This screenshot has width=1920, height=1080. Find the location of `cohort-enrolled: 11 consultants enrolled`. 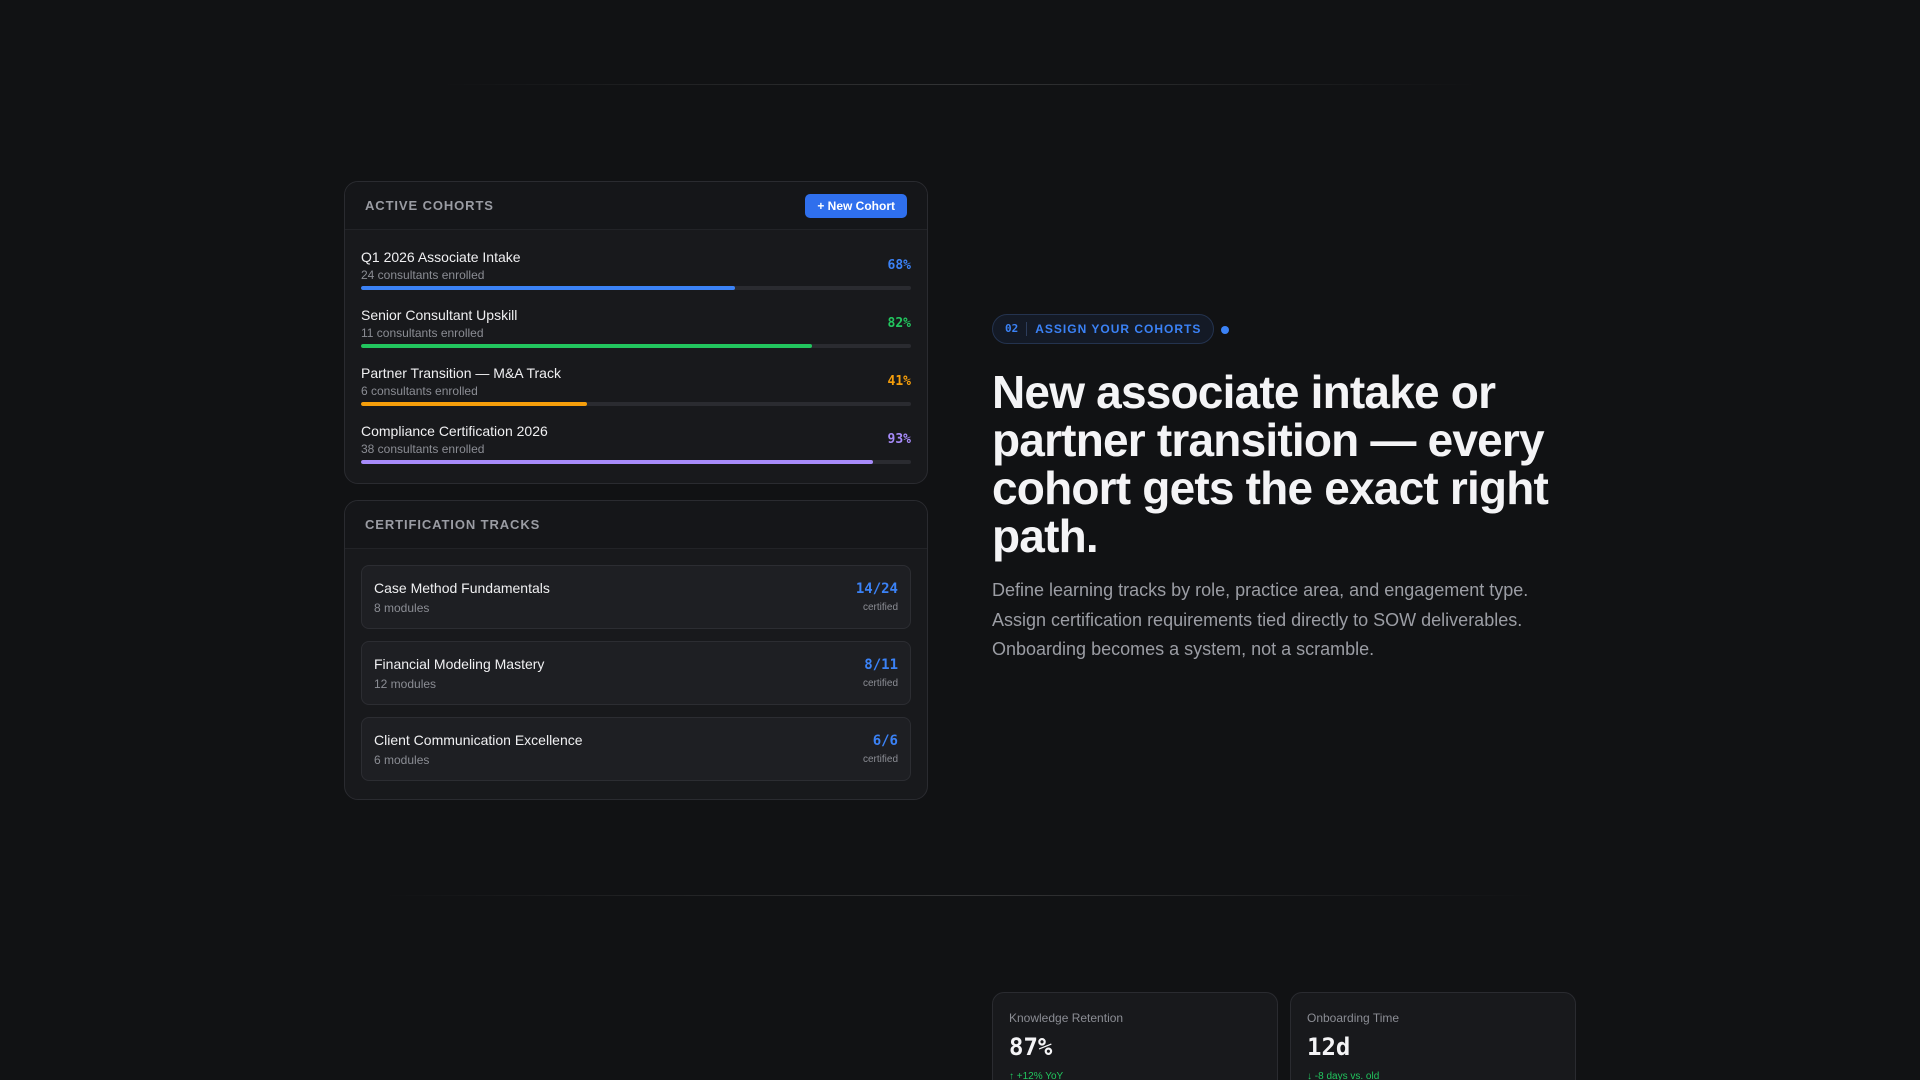

cohort-enrolled: 11 consultants enrolled is located at coordinates (422, 333).